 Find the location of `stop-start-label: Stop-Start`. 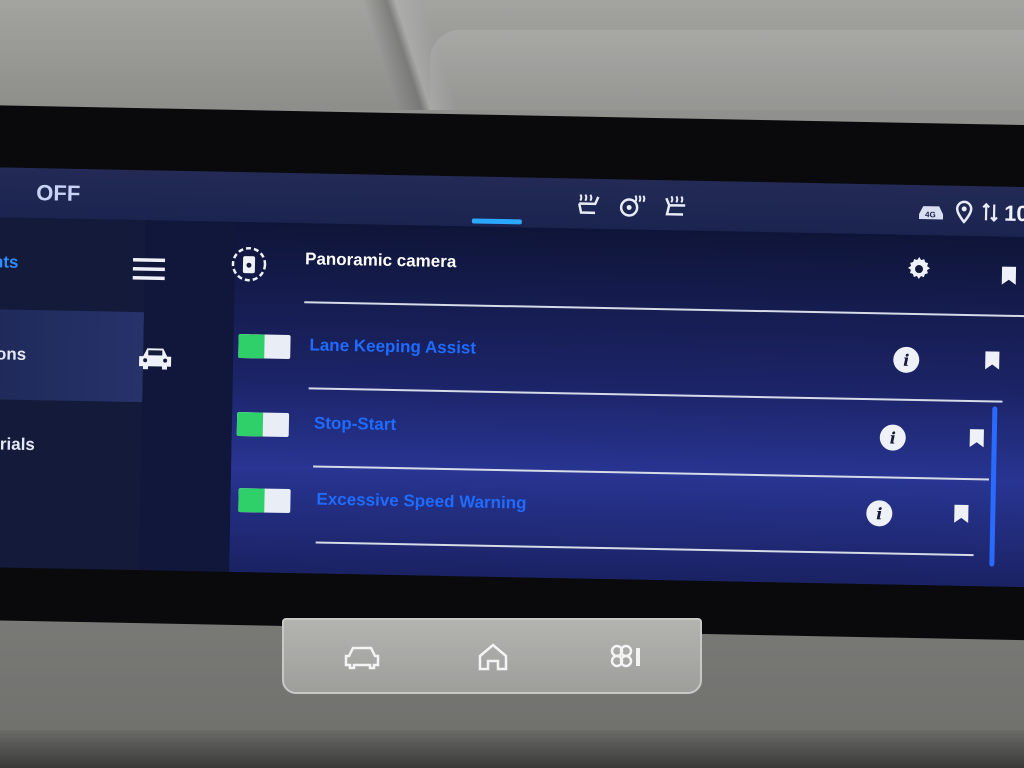

stop-start-label: Stop-Start is located at coordinates (355, 424).